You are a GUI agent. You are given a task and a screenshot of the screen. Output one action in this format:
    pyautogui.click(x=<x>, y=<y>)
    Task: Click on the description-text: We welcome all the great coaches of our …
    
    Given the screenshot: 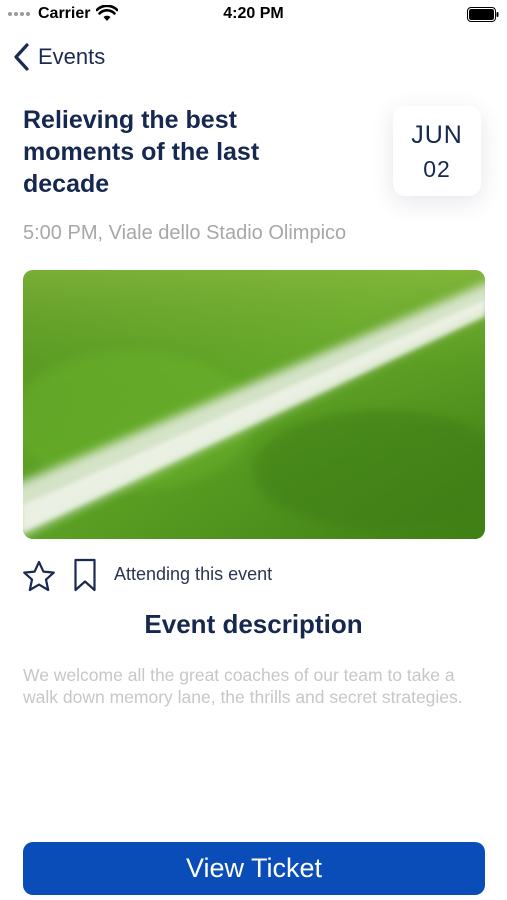 What is the action you would take?
    pyautogui.click(x=243, y=686)
    